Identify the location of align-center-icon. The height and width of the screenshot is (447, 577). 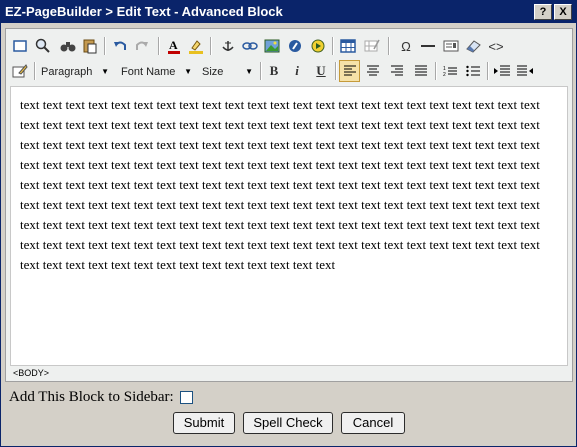
(373, 71).